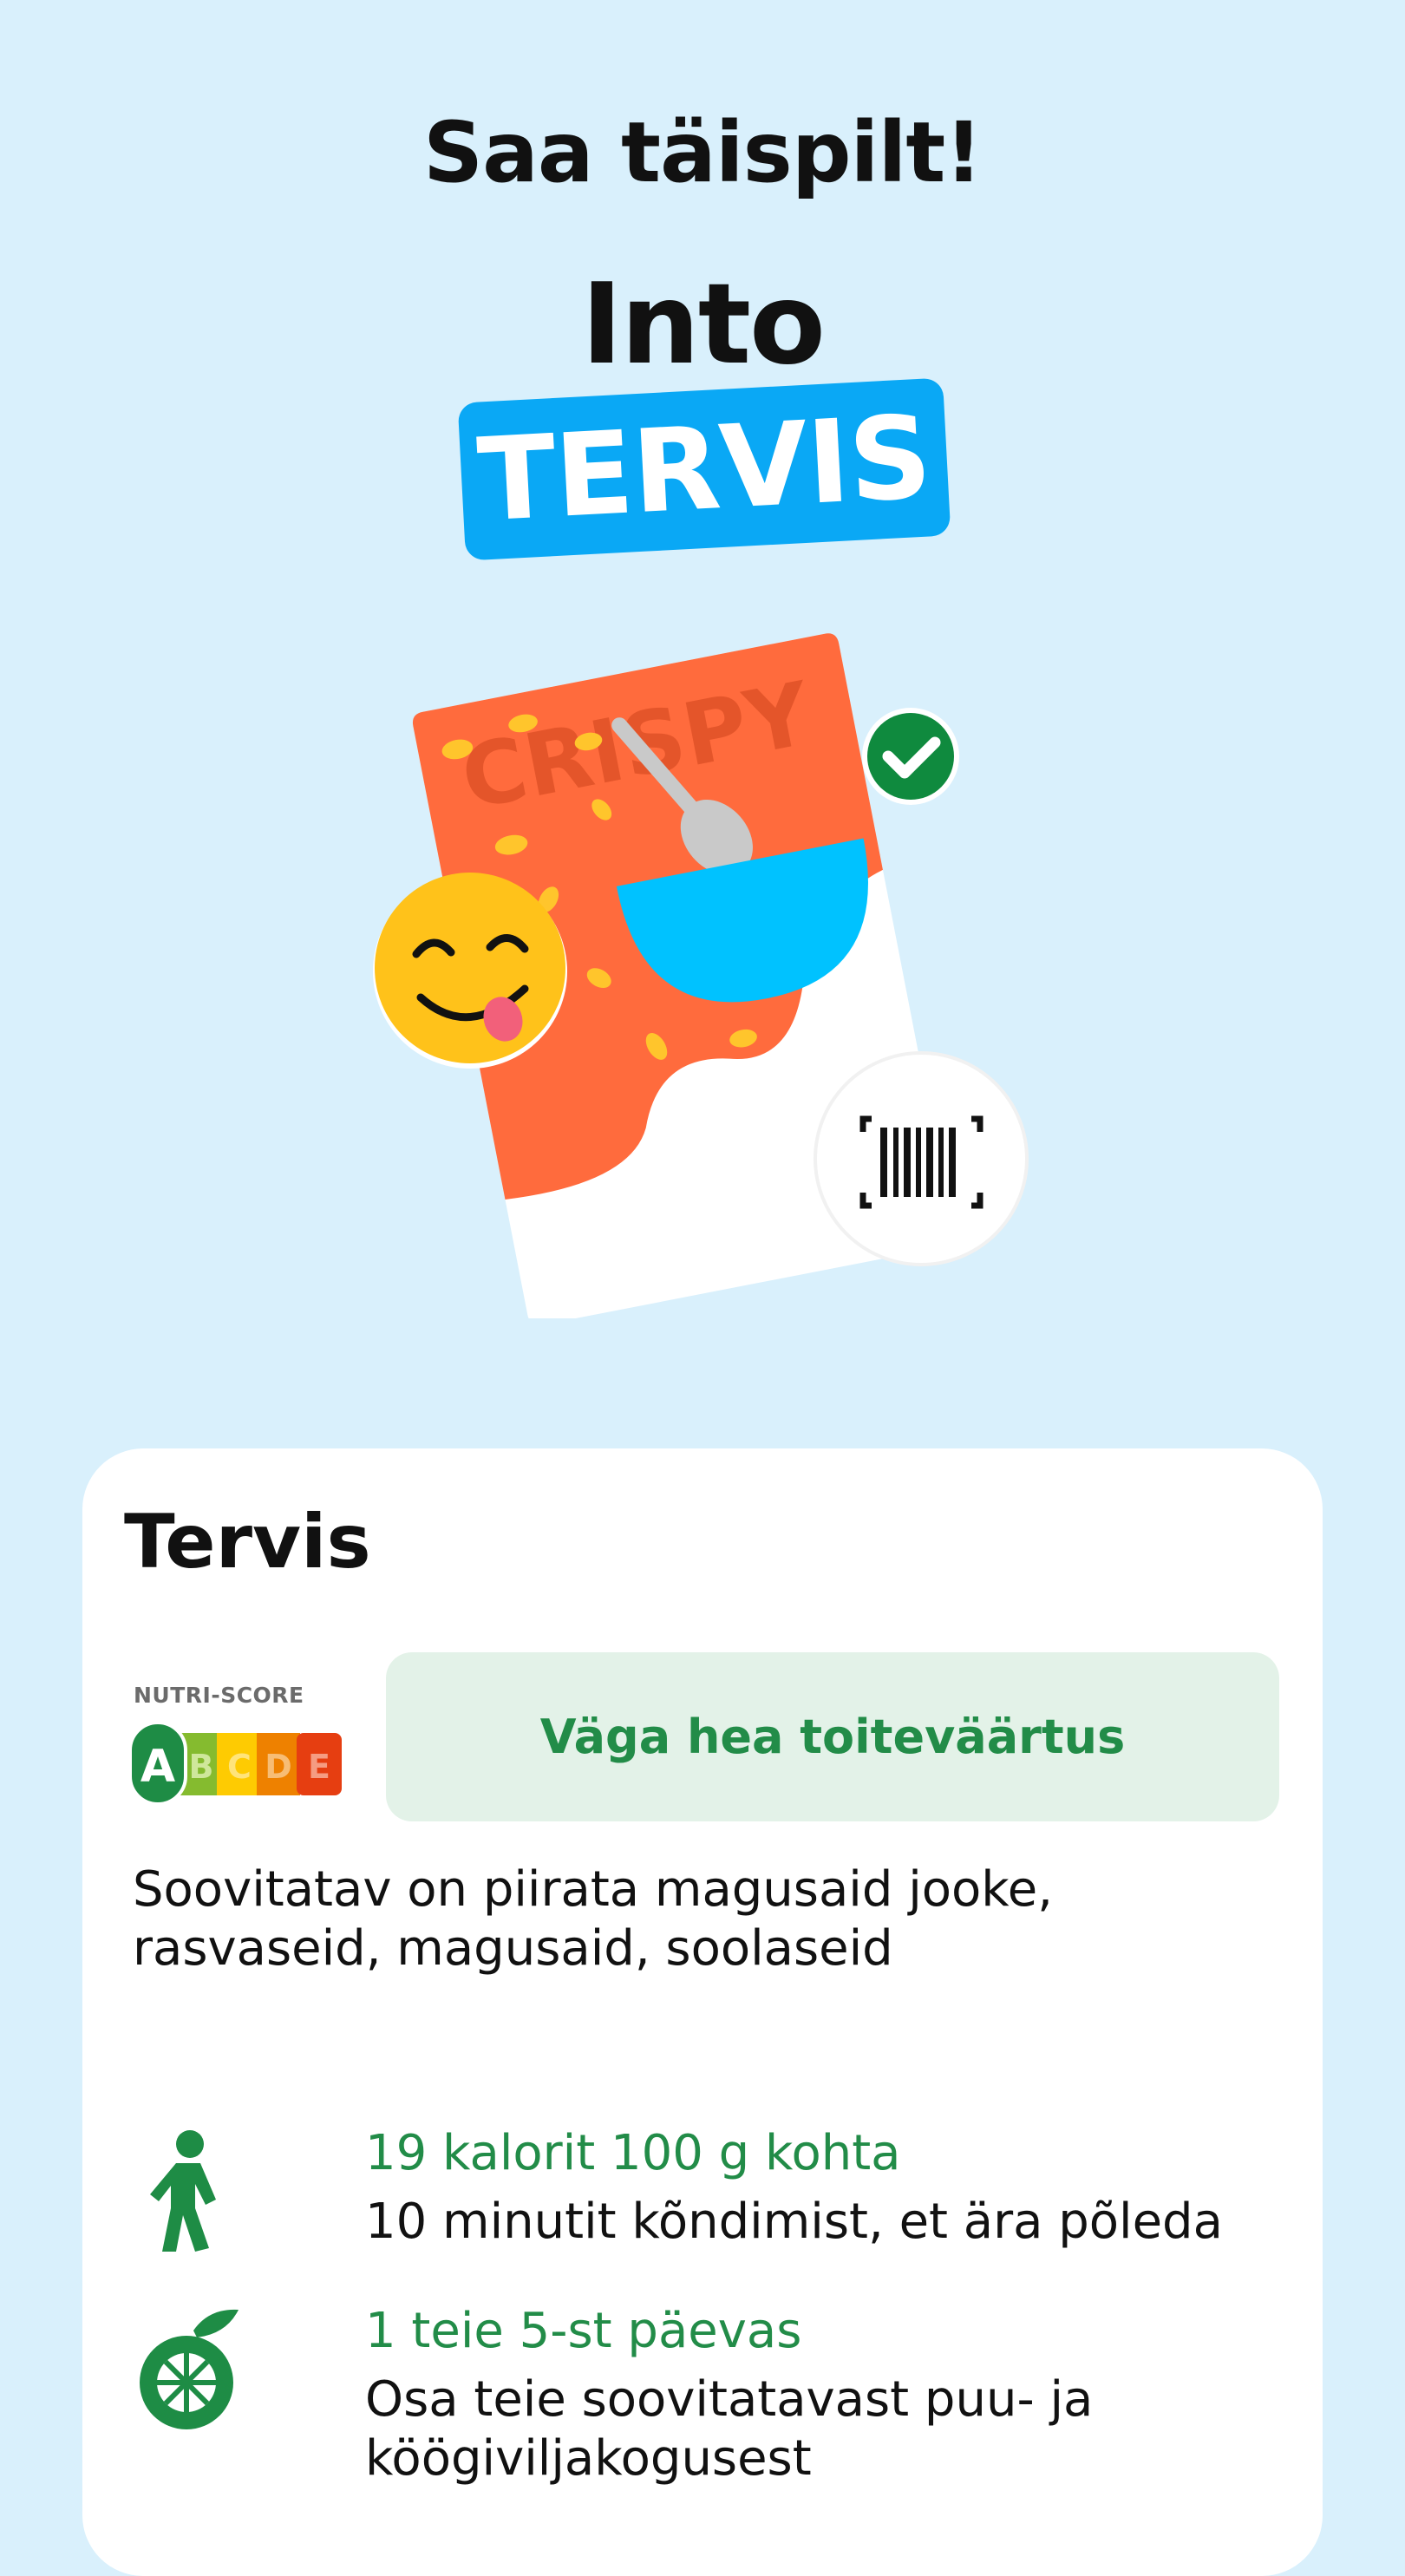  Describe the element at coordinates (278, 1767) in the screenshot. I see `nutri-grade-d: D` at that location.